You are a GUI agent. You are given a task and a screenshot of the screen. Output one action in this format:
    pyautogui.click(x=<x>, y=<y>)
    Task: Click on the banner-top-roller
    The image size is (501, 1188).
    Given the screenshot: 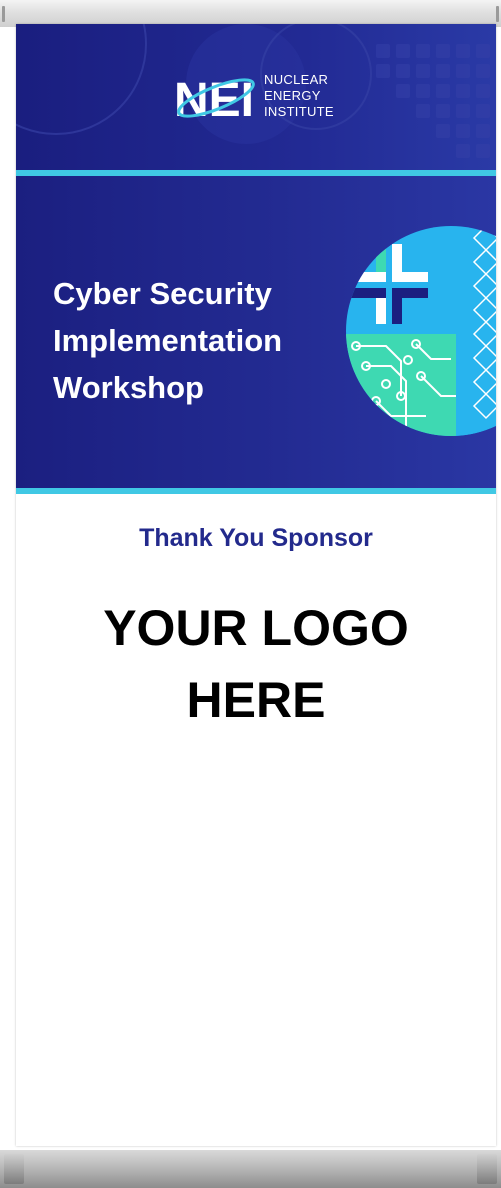 What is the action you would take?
    pyautogui.click(x=250, y=13)
    